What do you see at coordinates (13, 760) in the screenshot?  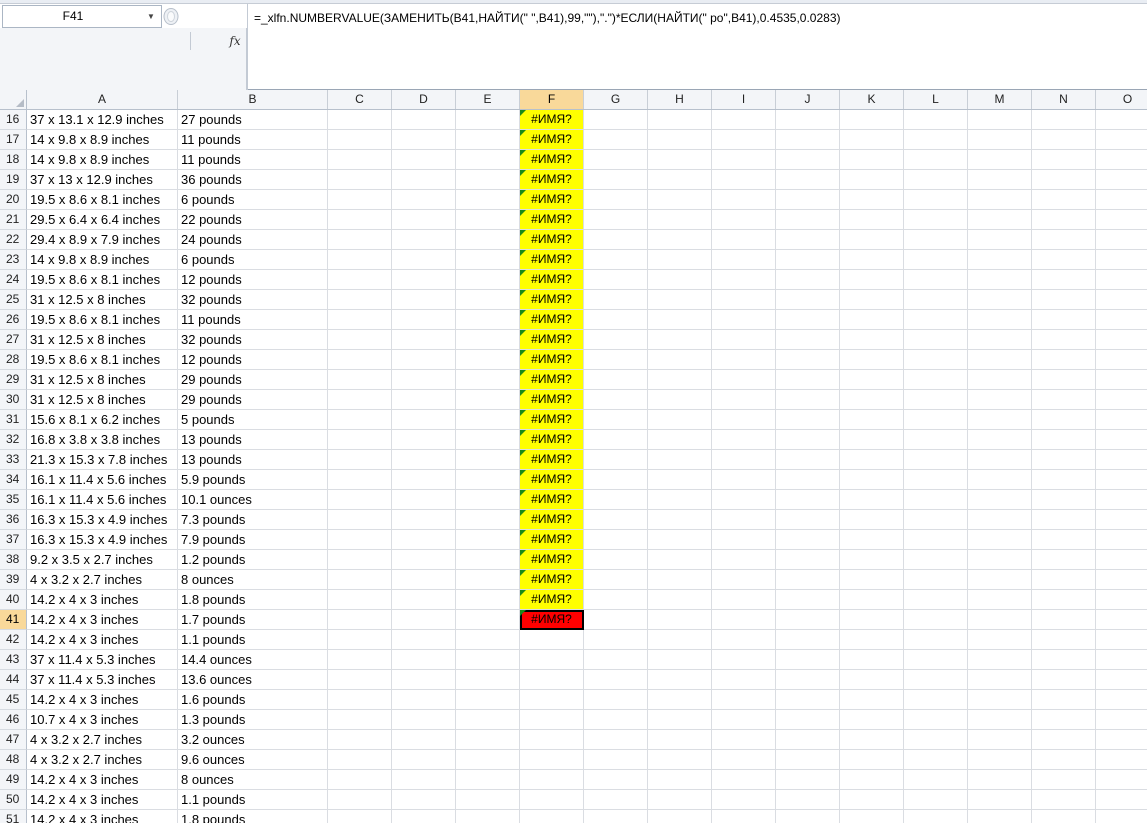 I see `row-header: 48` at bounding box center [13, 760].